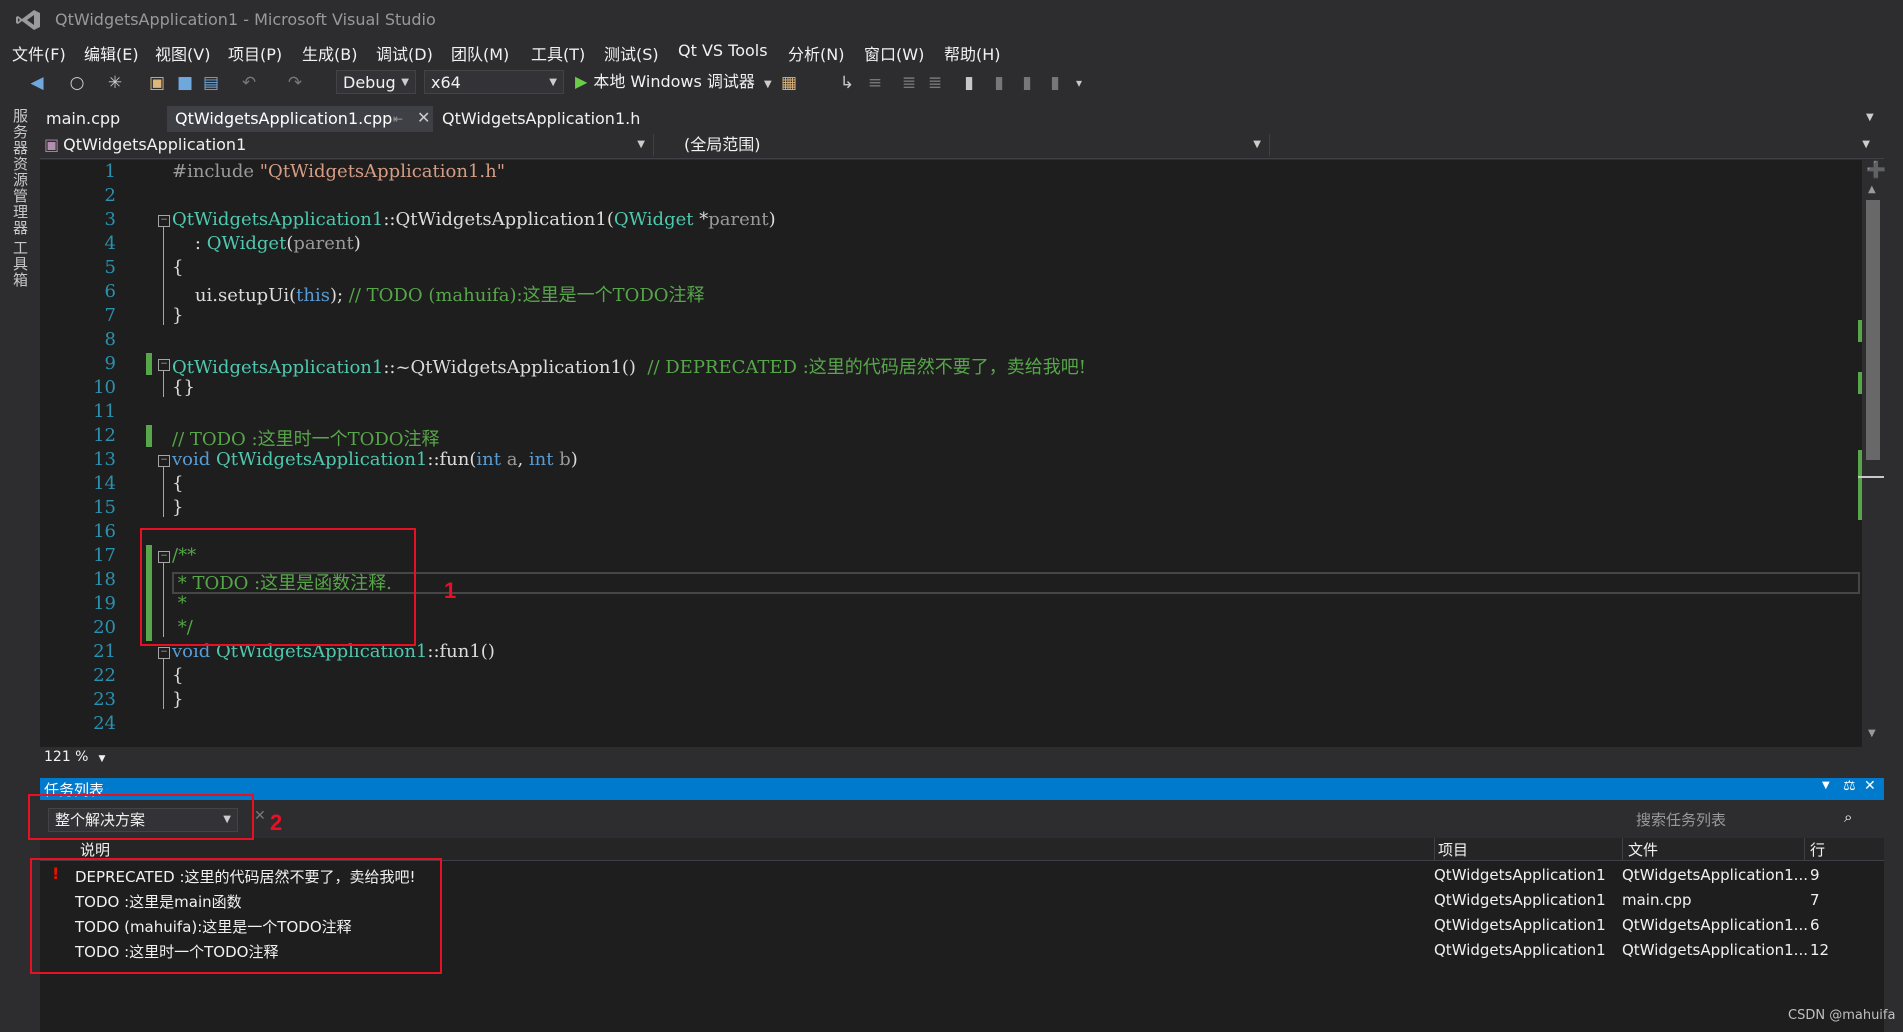  I want to click on line-number: 8, so click(110, 339).